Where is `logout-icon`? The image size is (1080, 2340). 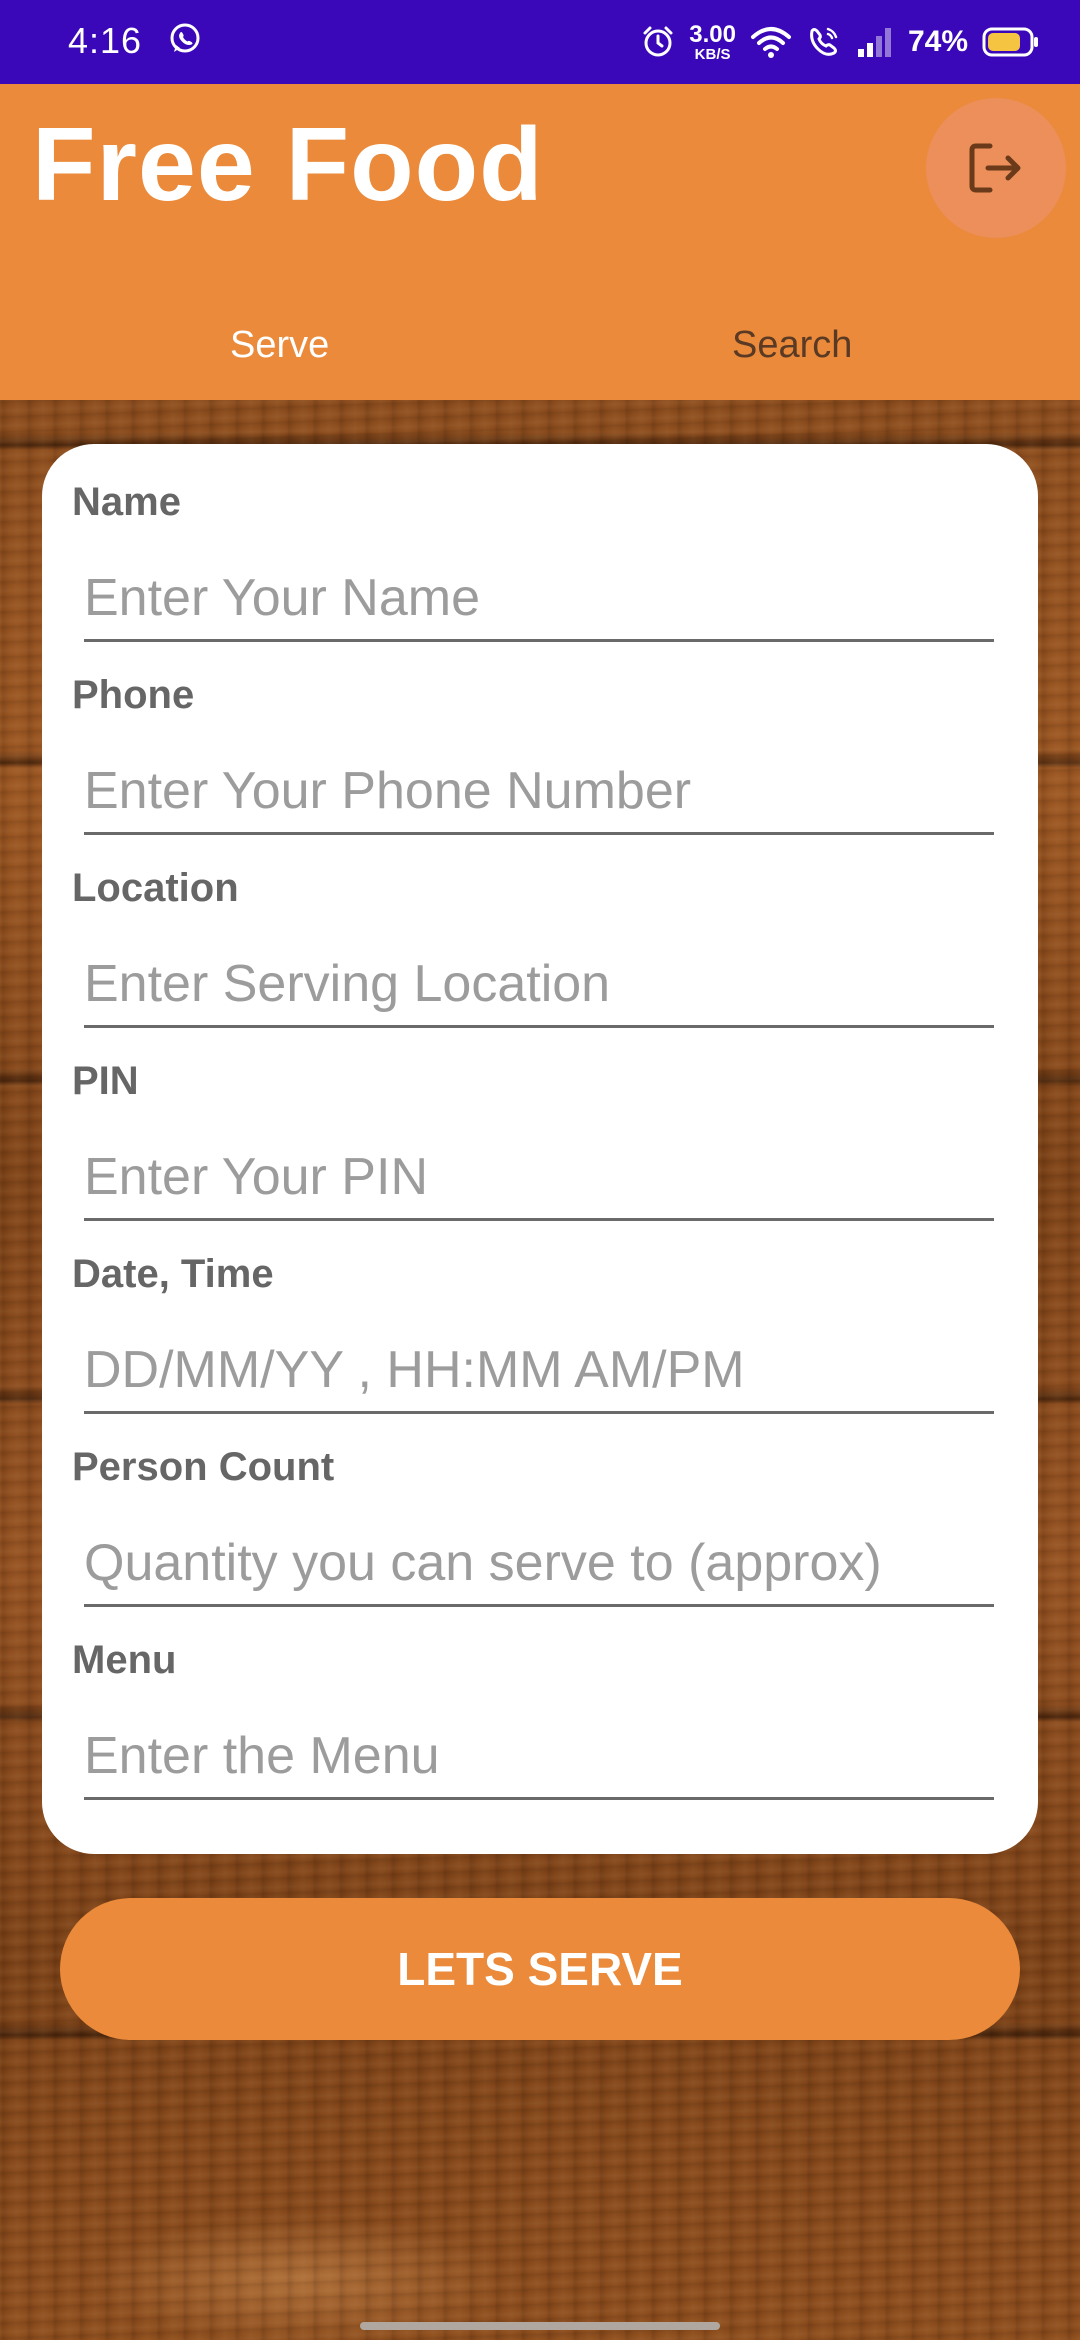 logout-icon is located at coordinates (995, 168).